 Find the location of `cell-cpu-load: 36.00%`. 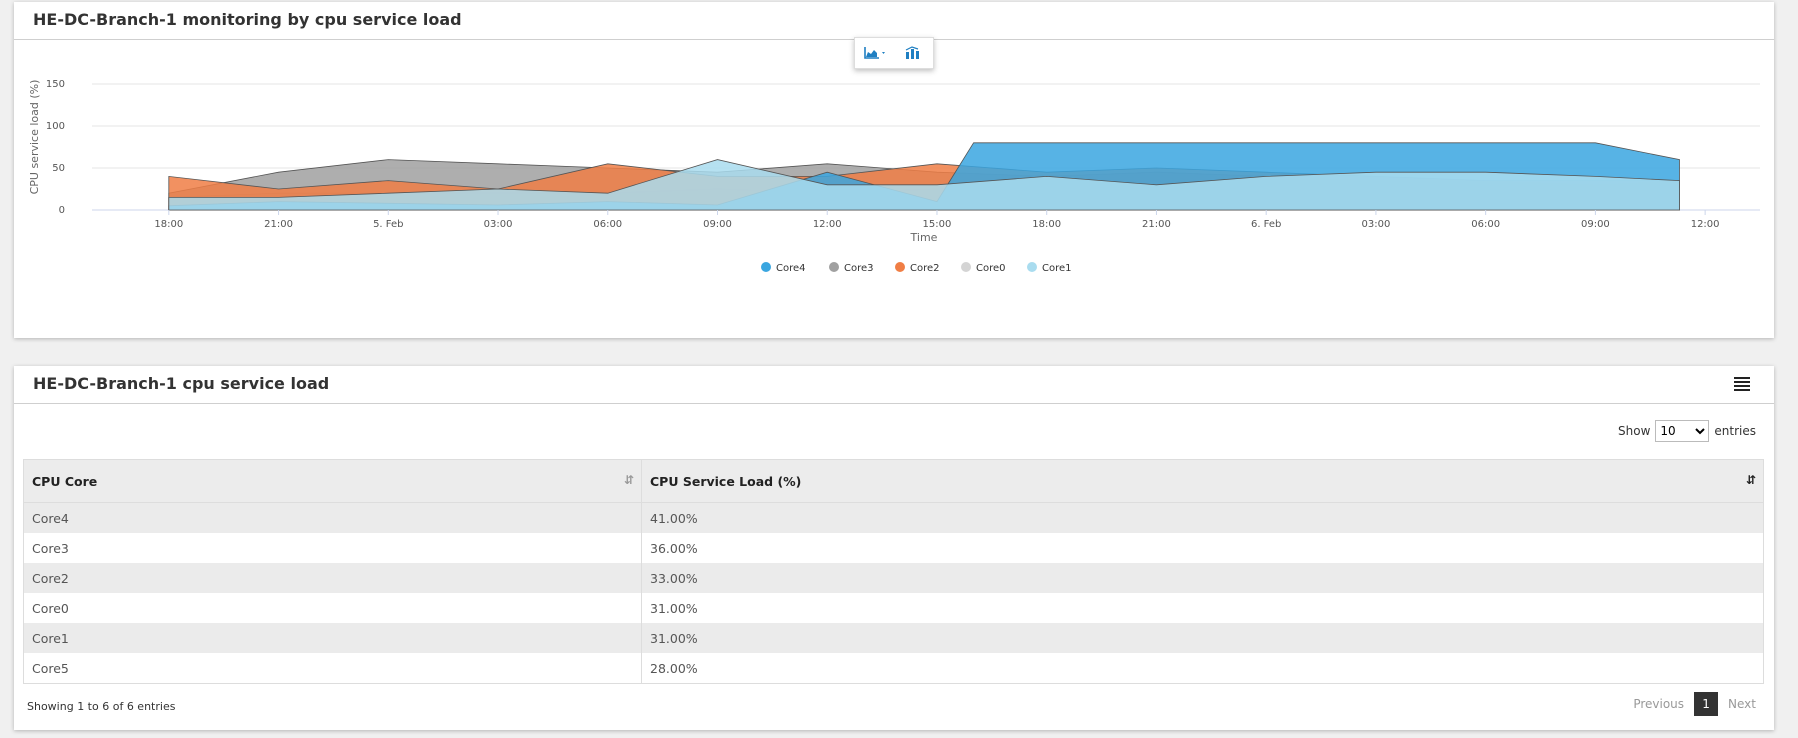

cell-cpu-load: 36.00% is located at coordinates (1202, 548).